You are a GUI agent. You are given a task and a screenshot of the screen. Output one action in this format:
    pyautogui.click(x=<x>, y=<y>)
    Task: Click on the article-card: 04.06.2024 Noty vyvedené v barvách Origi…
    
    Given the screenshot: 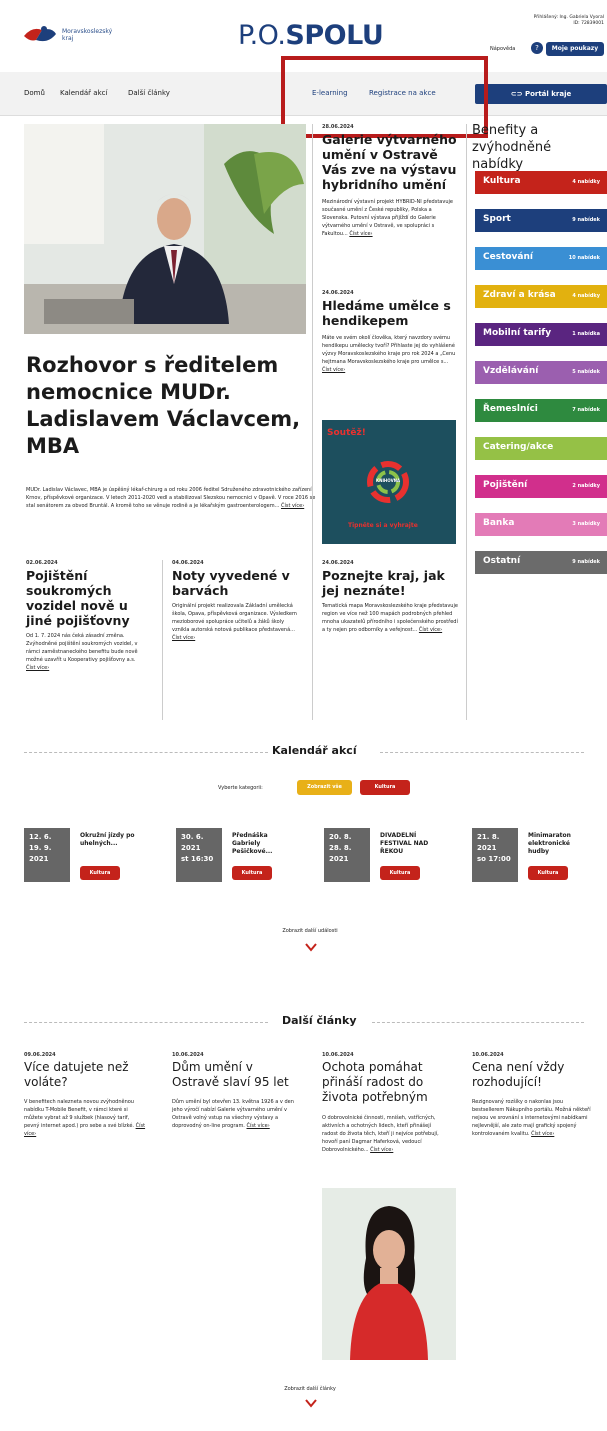 What is the action you would take?
    pyautogui.click(x=237, y=601)
    